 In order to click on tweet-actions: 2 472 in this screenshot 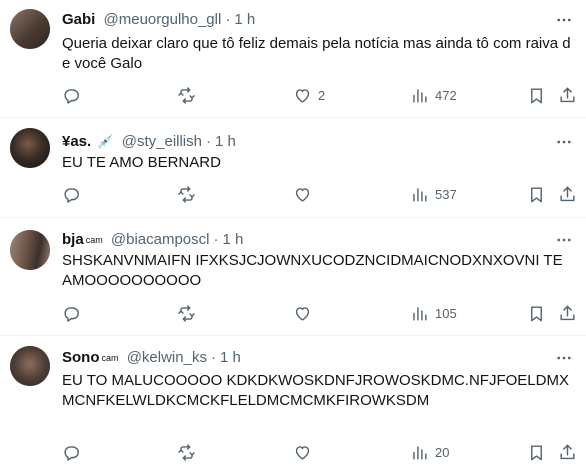, I will do `click(318, 95)`.